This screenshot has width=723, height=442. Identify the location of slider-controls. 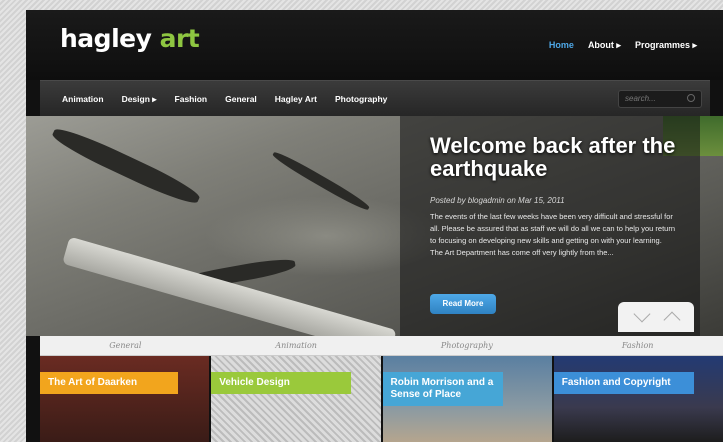
(656, 317).